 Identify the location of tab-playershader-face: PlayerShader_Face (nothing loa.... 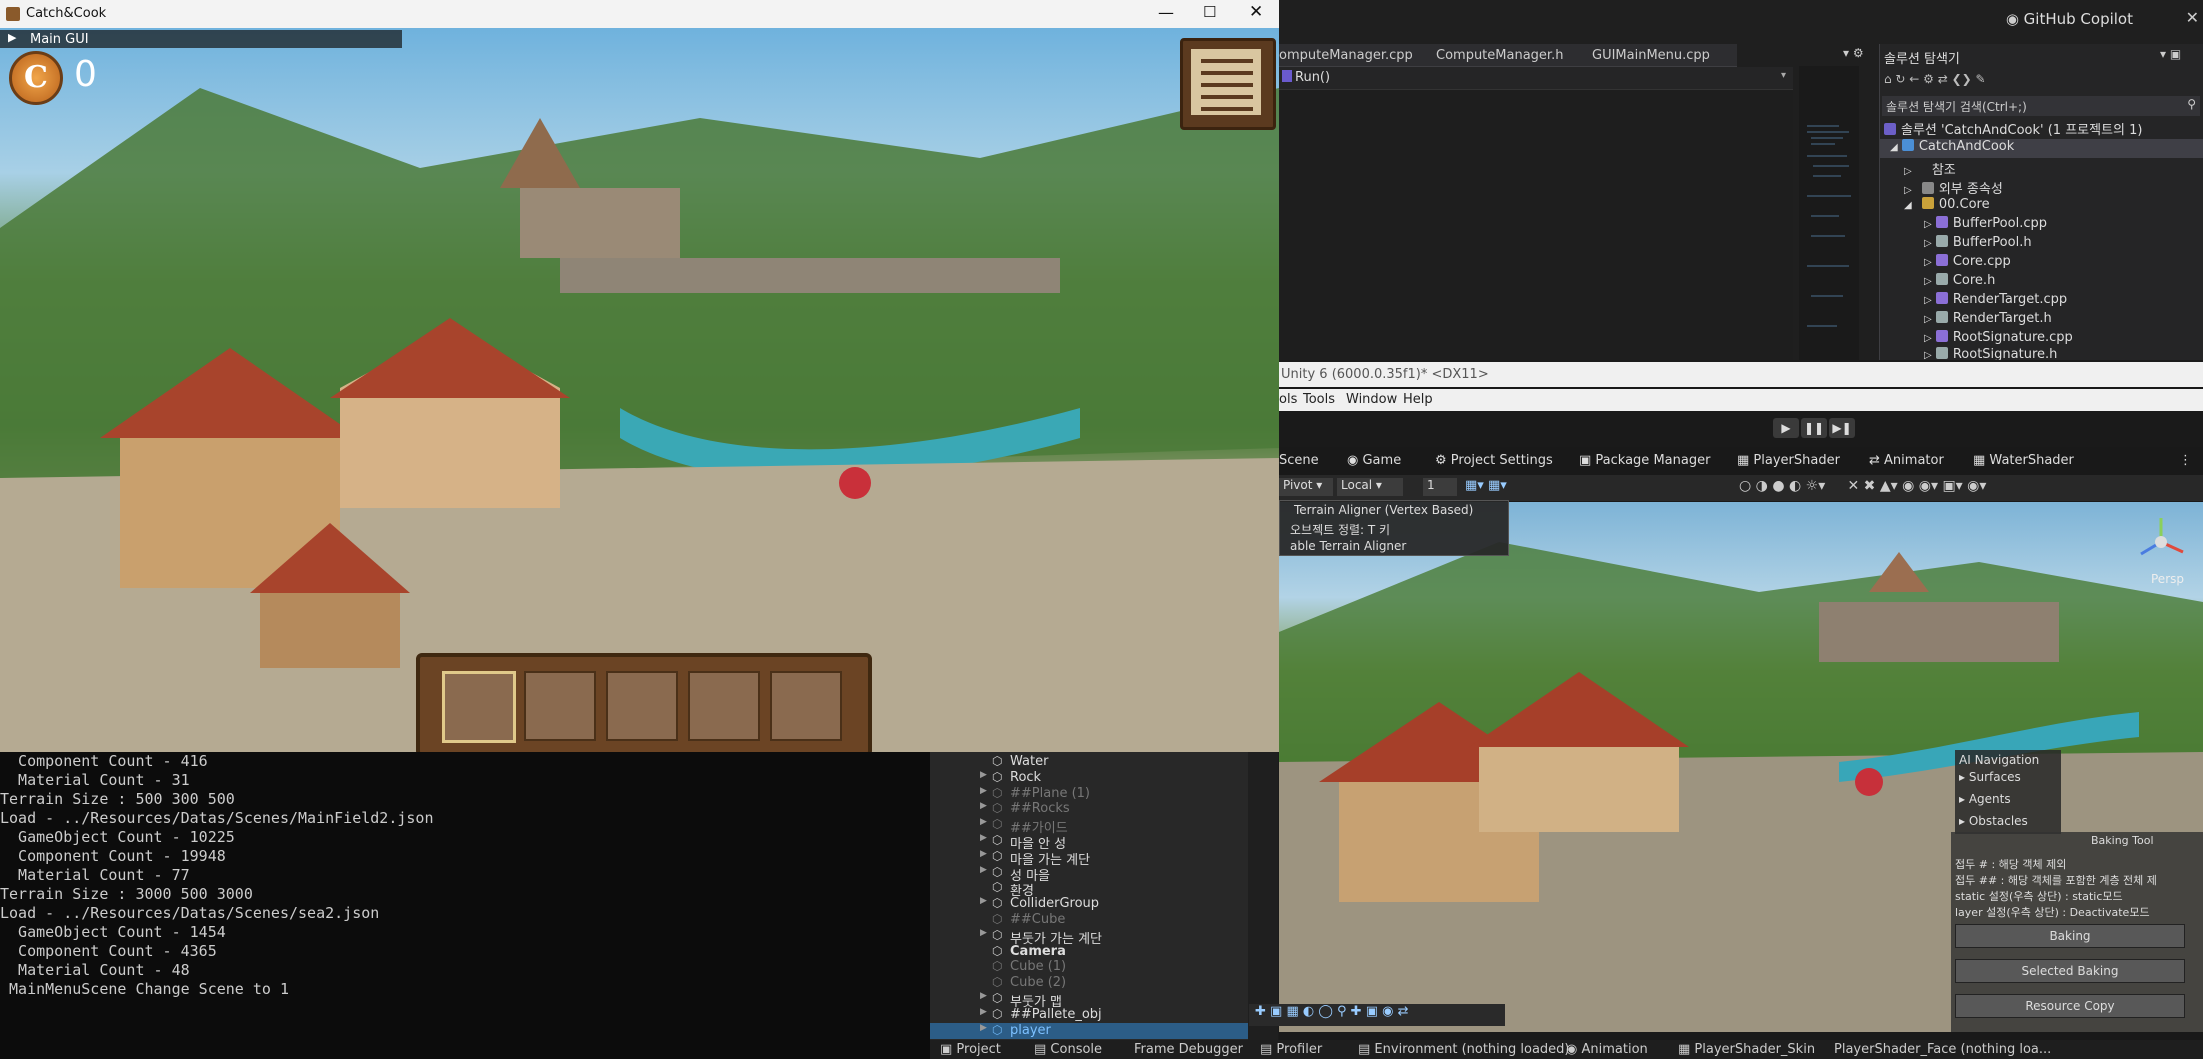
(1942, 1049).